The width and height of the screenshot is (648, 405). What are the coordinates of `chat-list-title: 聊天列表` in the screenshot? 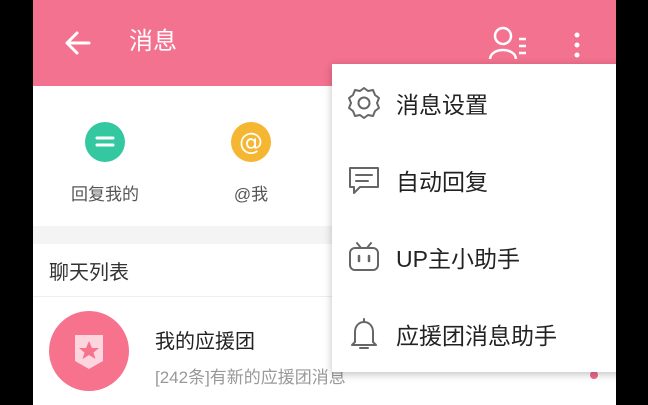 It's located at (89, 273).